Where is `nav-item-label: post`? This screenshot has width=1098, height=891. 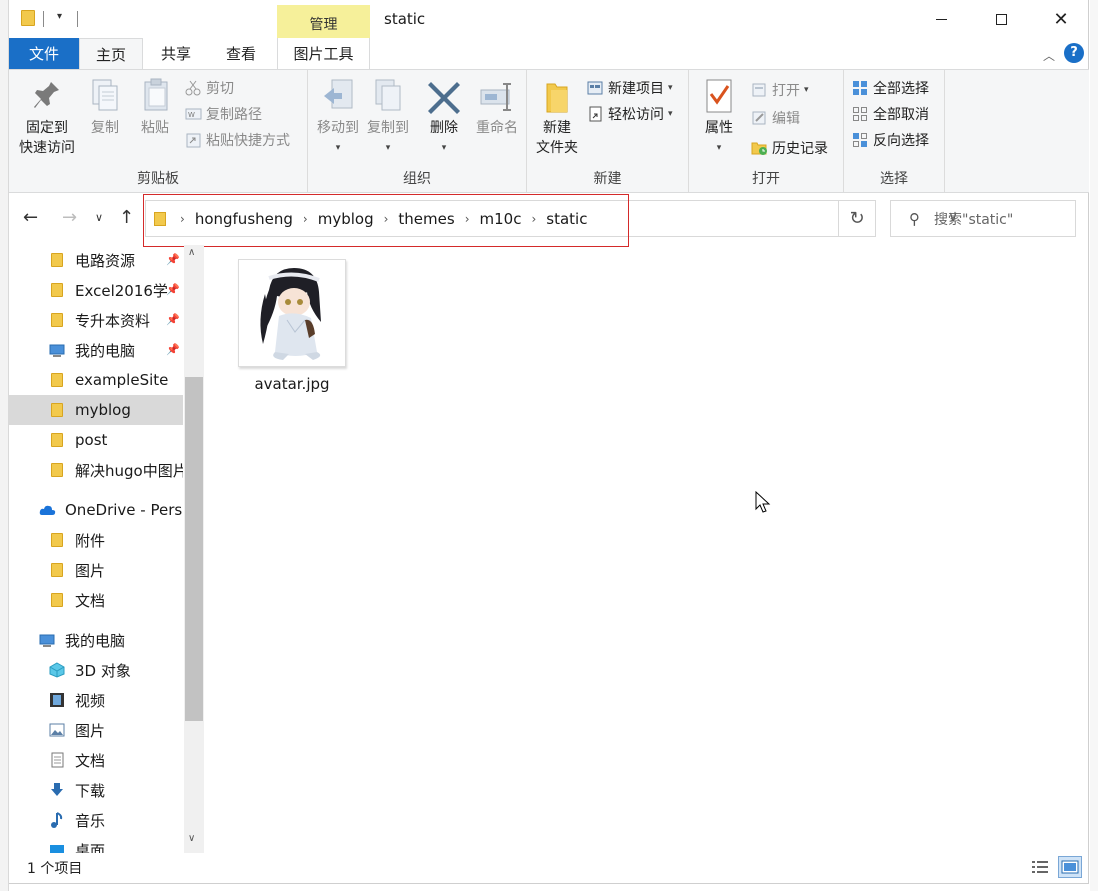
nav-item-label: post is located at coordinates (91, 440).